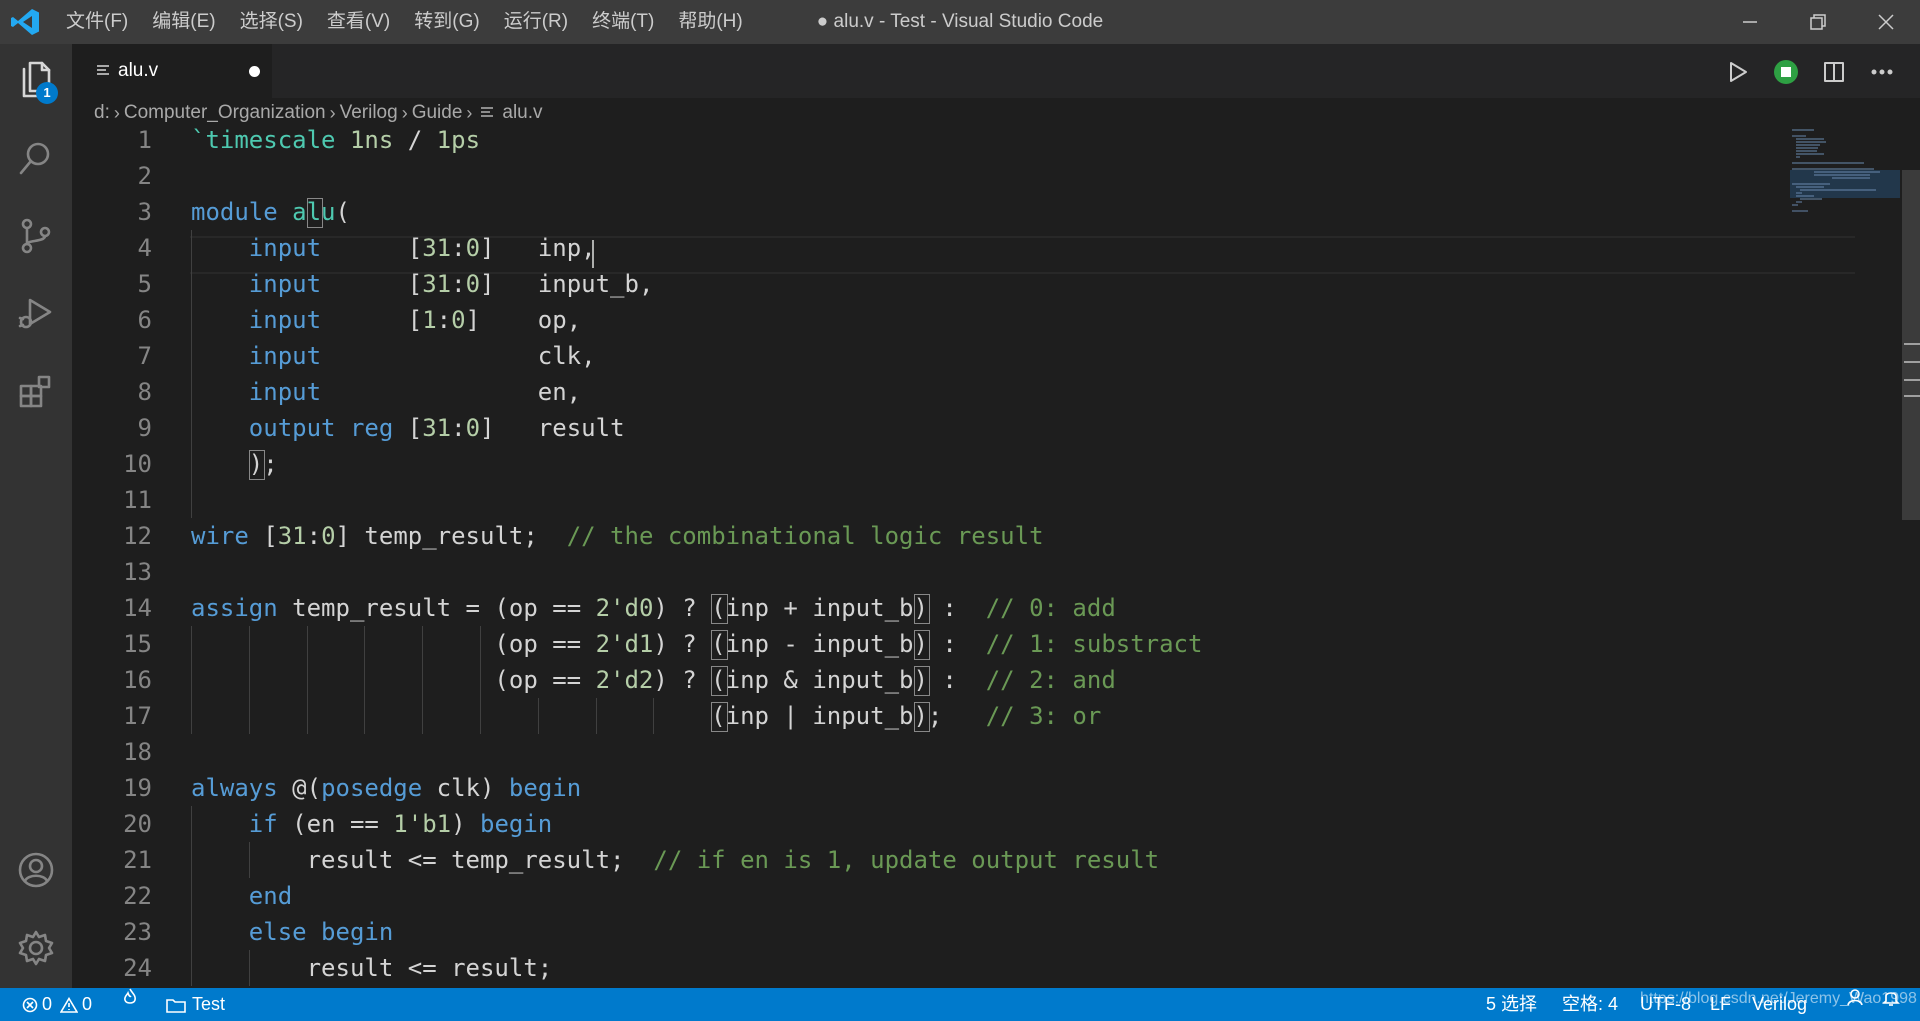 This screenshot has width=1920, height=1021. What do you see at coordinates (30, 1004) in the screenshot?
I see `error-icon` at bounding box center [30, 1004].